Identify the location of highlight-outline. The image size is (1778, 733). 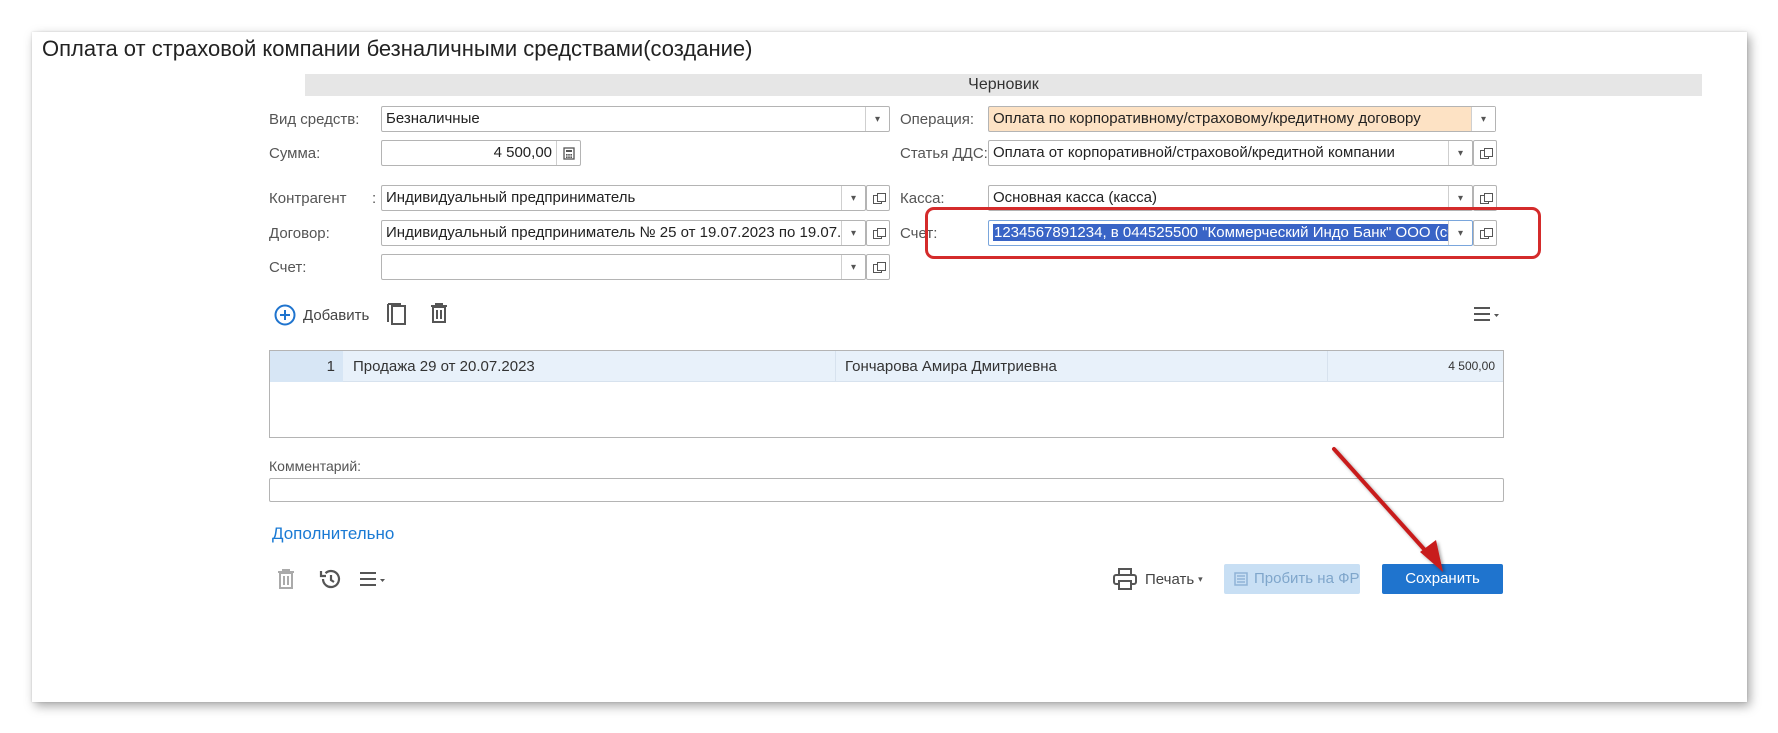
(1233, 233).